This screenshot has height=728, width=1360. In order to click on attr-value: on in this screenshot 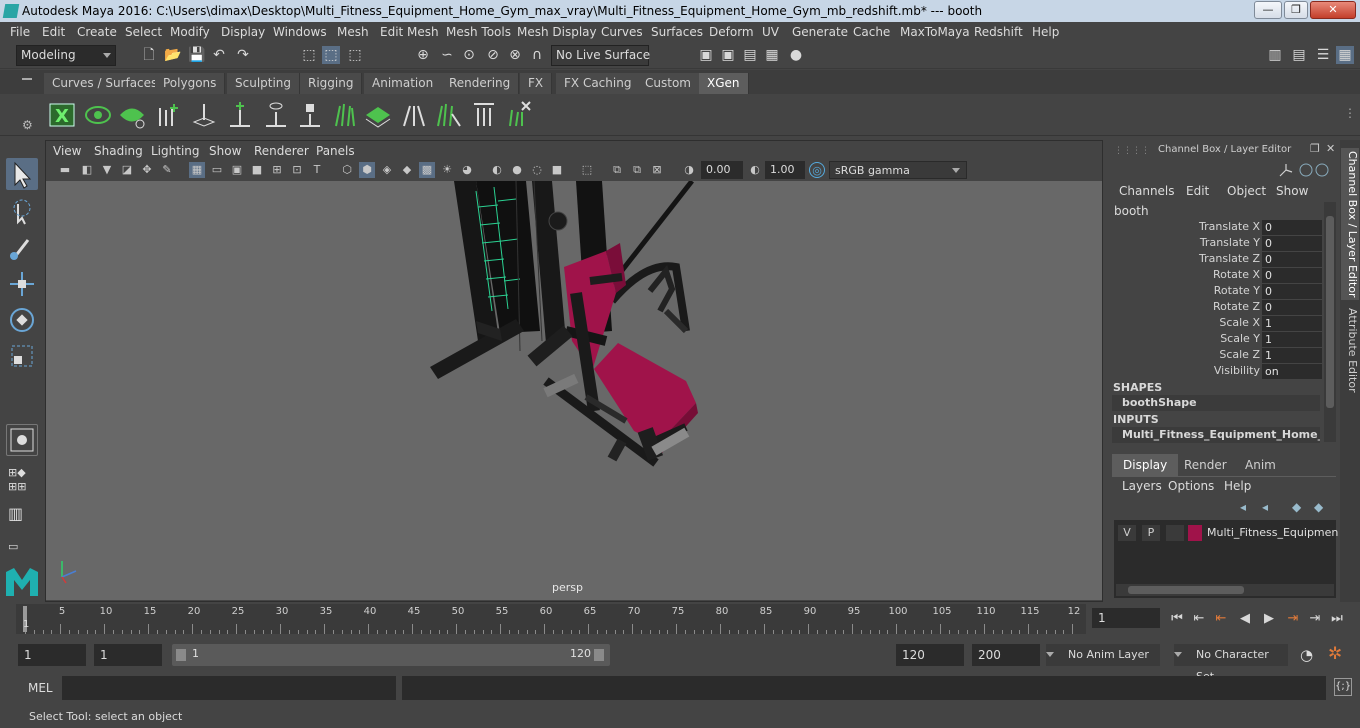, I will do `click(1292, 371)`.